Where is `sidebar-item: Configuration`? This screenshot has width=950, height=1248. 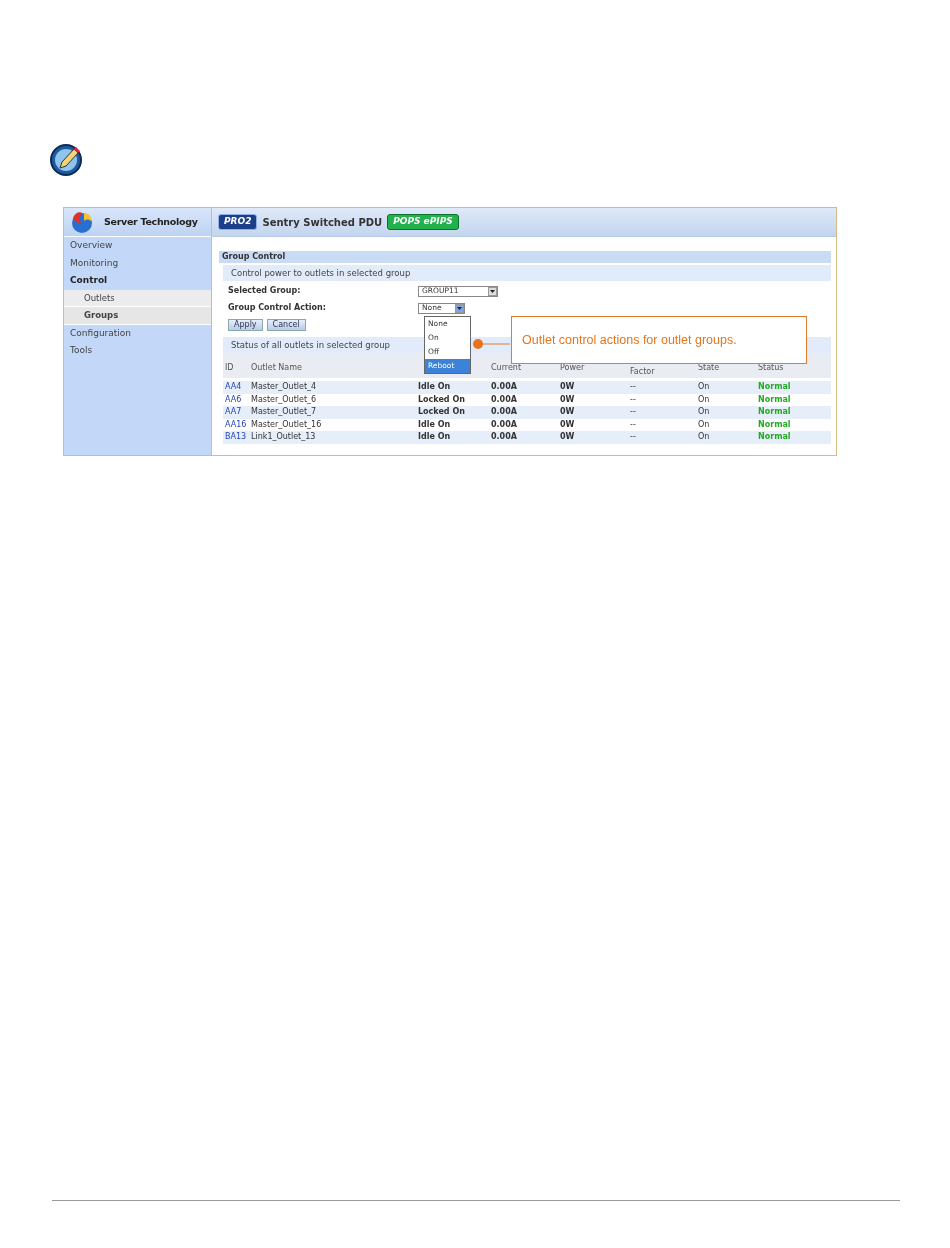 sidebar-item: Configuration is located at coordinates (137, 333).